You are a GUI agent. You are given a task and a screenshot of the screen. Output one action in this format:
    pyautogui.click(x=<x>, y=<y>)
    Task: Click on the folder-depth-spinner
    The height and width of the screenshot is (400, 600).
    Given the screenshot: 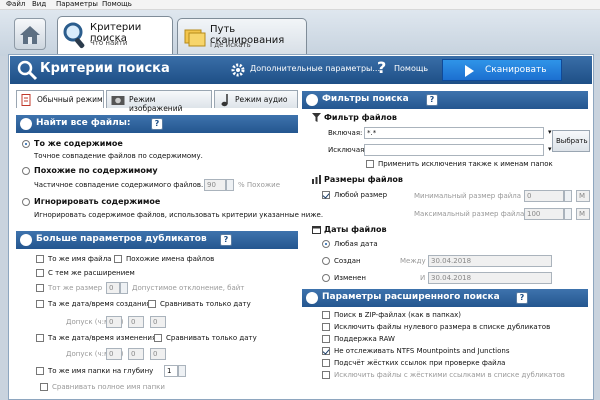 What is the action you would take?
    pyautogui.click(x=182, y=371)
    